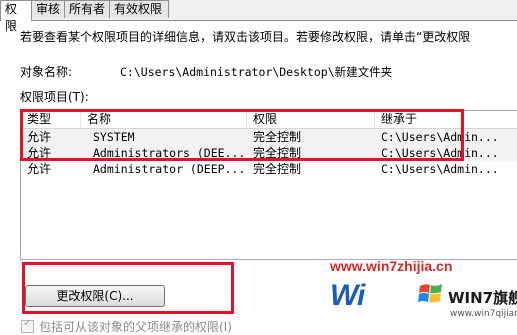 This screenshot has height=335, width=517. Describe the element at coordinates (54, 97) in the screenshot. I see `permission-entries-label: 权限项目(T):` at that location.